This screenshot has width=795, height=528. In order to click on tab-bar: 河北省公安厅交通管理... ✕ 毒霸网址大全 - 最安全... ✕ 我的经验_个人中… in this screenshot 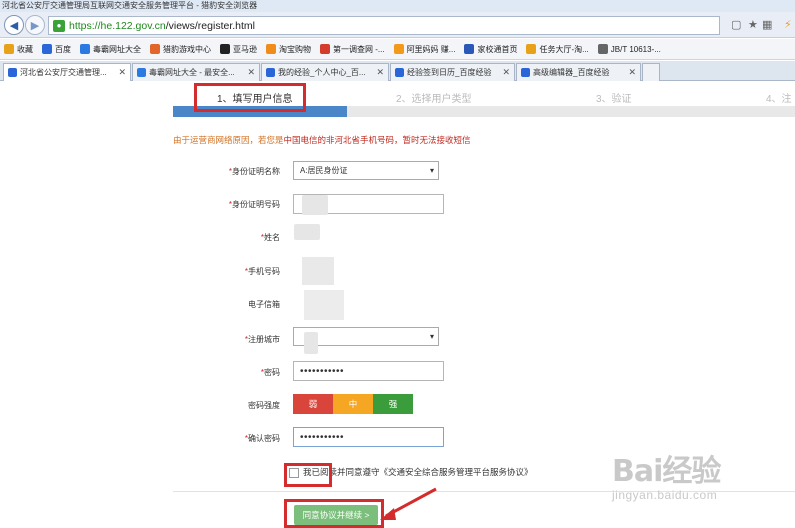, I will do `click(397, 71)`.